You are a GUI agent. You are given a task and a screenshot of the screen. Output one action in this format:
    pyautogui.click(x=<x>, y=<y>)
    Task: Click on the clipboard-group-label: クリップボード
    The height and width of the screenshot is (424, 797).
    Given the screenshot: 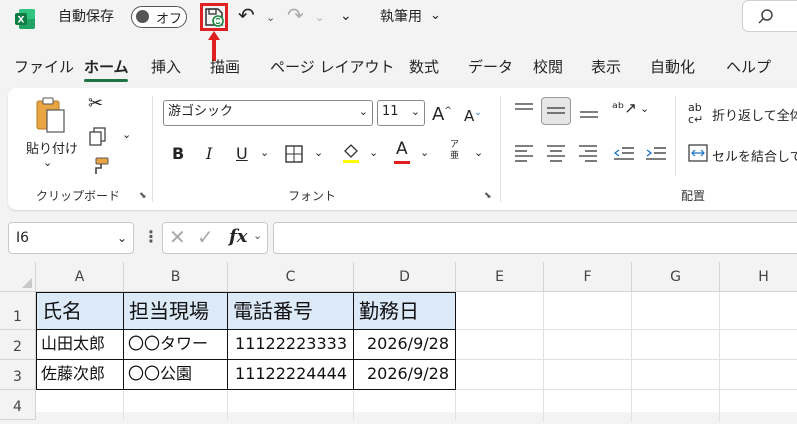 What is the action you would take?
    pyautogui.click(x=78, y=196)
    